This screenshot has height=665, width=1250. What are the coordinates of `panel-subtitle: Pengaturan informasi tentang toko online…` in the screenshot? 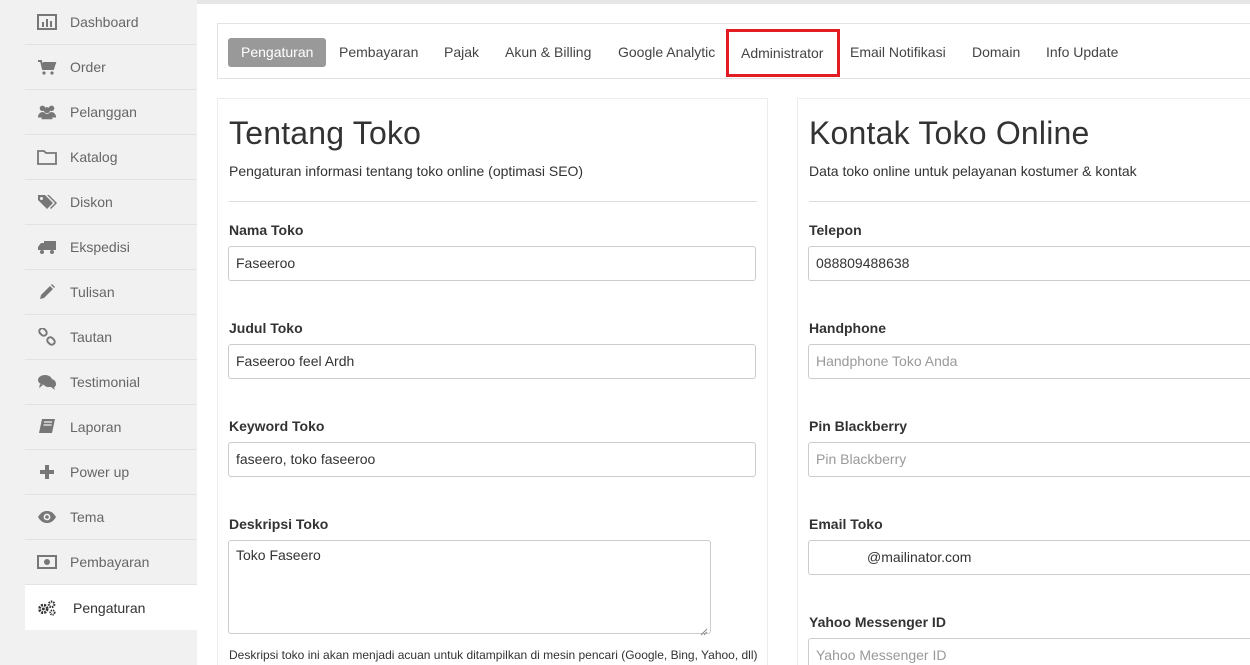 It's located at (406, 171).